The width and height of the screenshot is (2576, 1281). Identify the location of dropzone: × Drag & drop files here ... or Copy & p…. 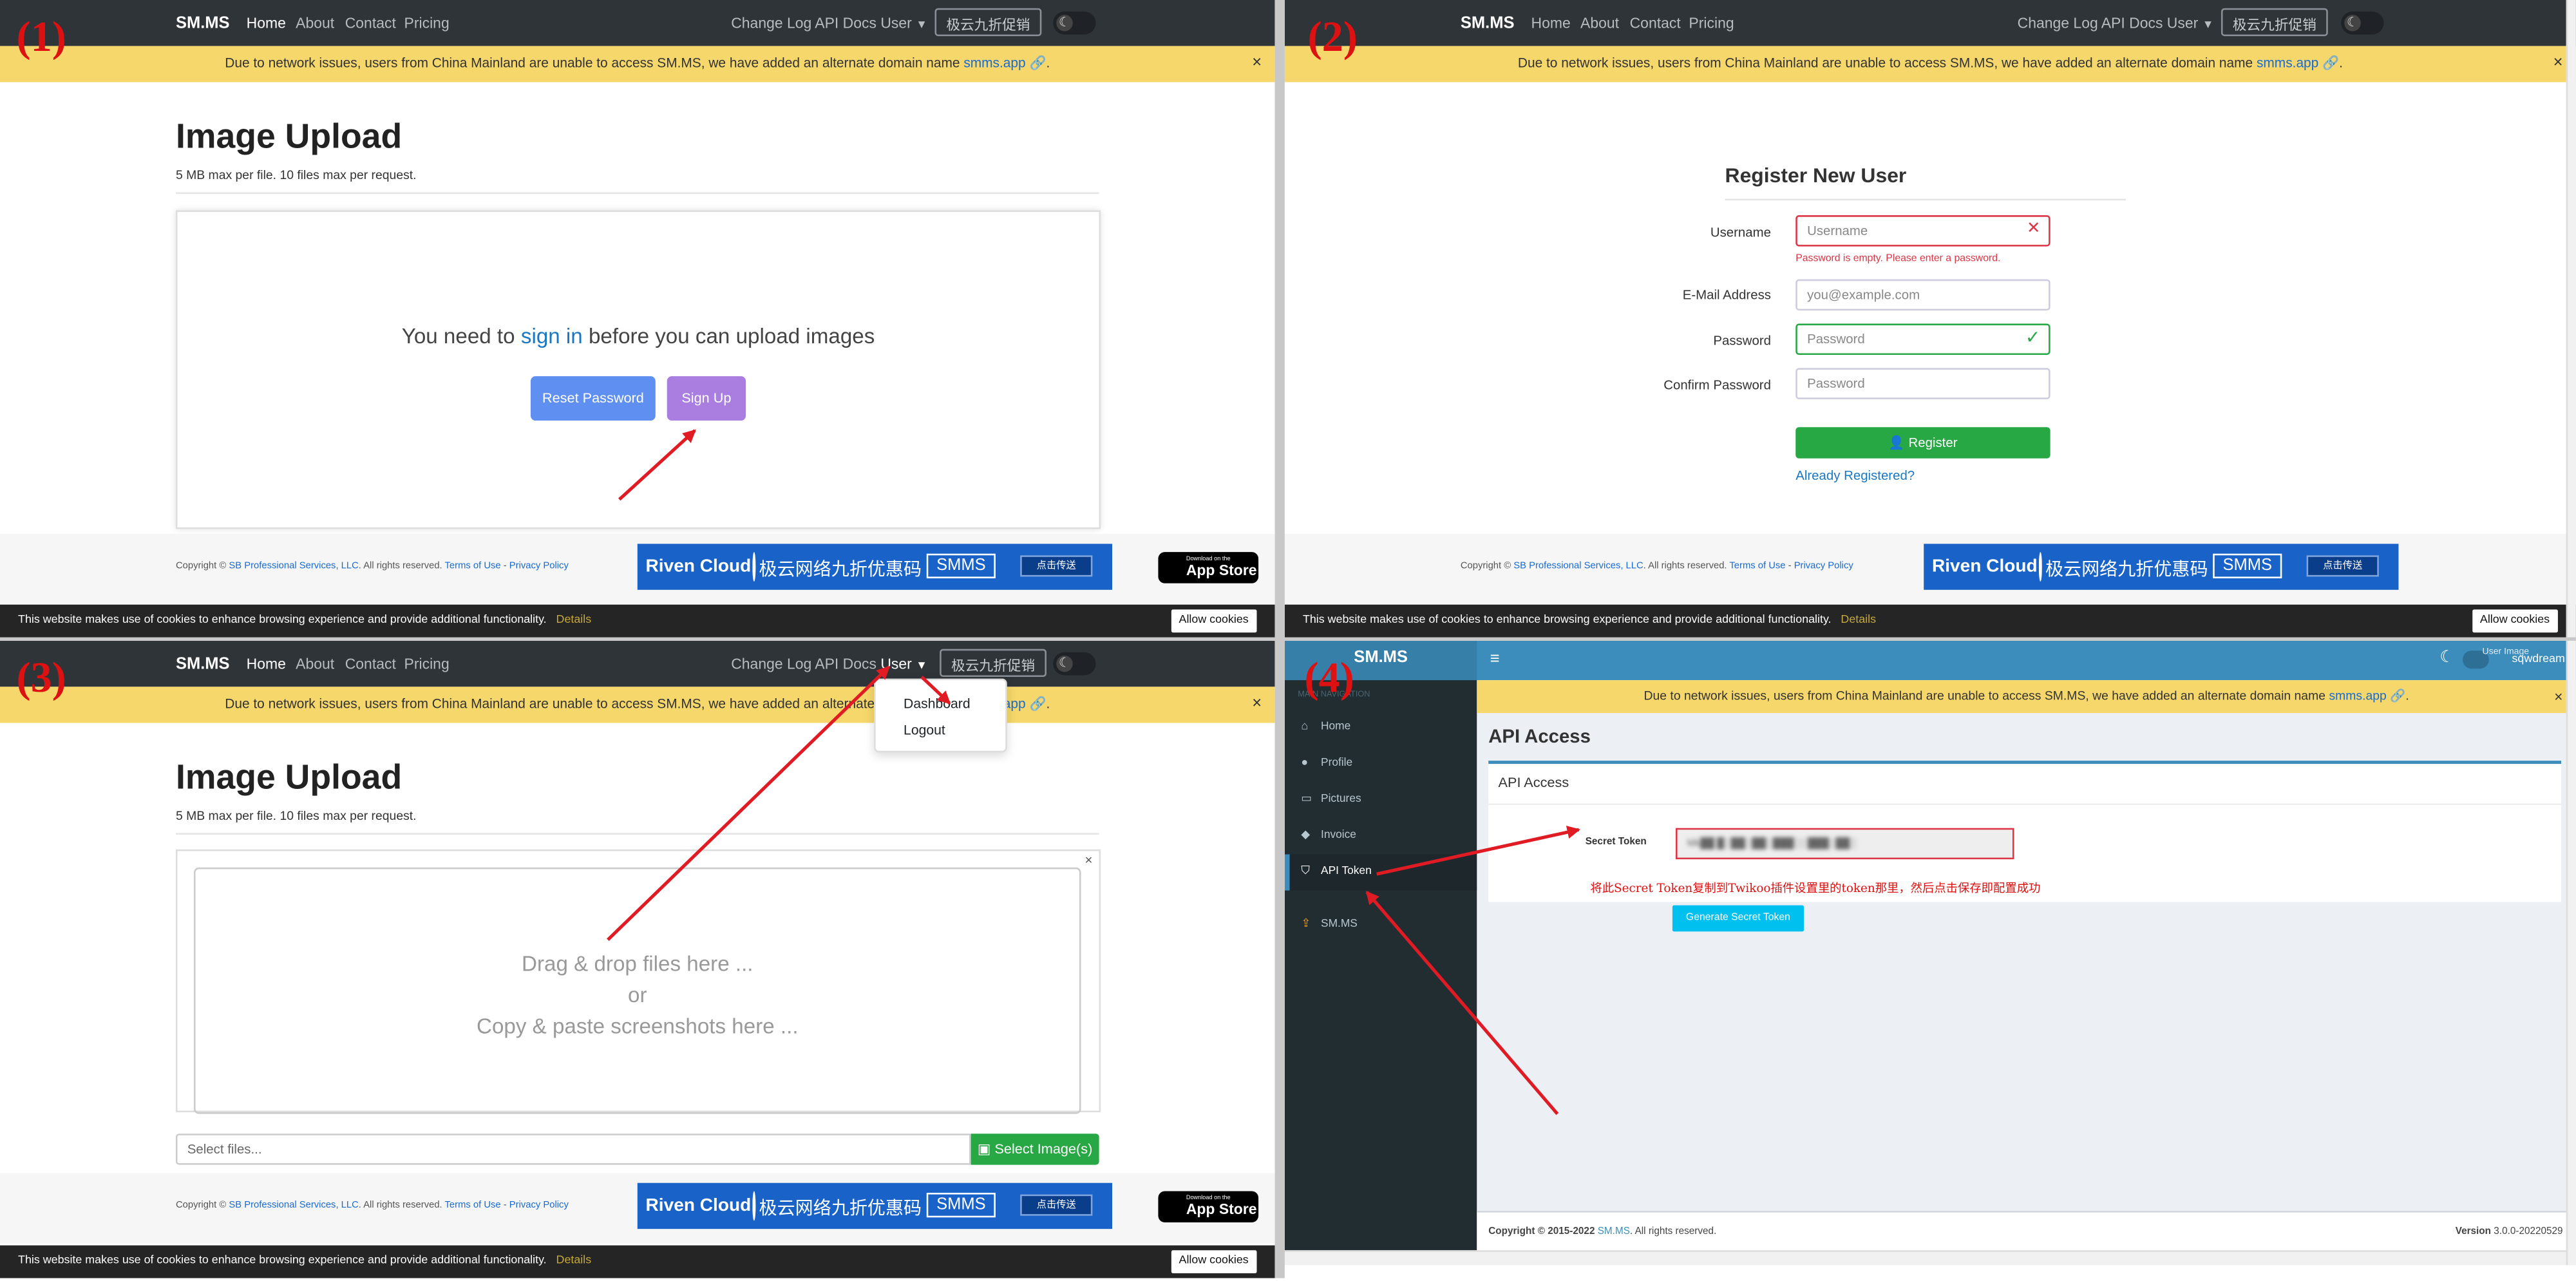
(638, 982).